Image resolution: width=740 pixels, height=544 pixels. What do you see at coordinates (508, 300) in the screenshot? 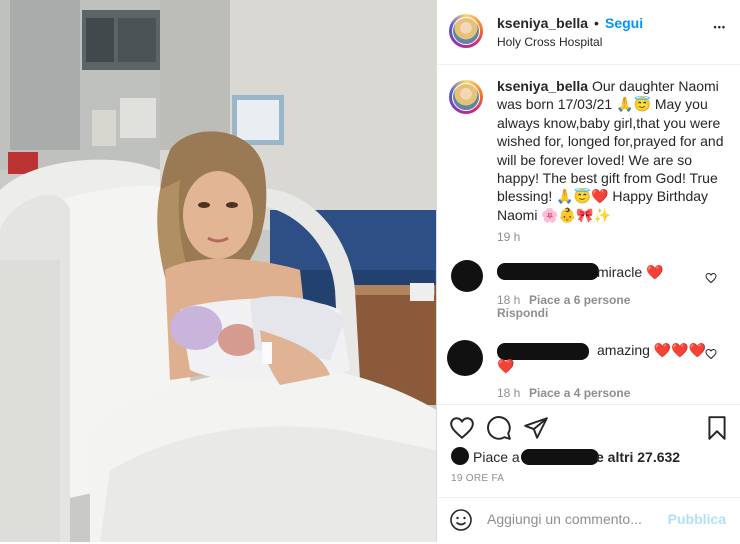
I see `comment-1-time: 18 h` at bounding box center [508, 300].